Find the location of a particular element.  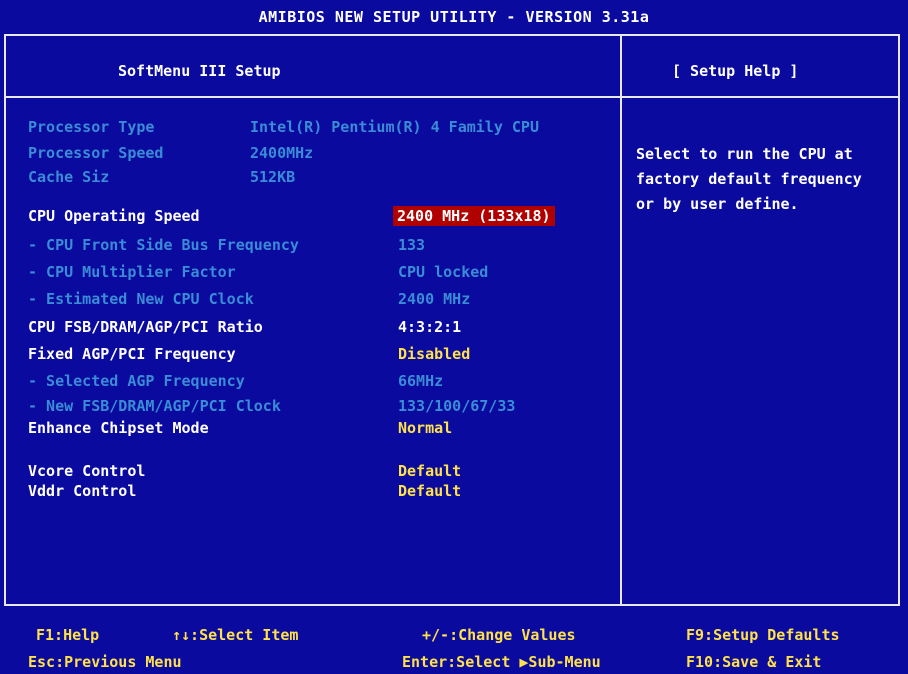

vddr-control-label: Vddr Control is located at coordinates (82, 491).